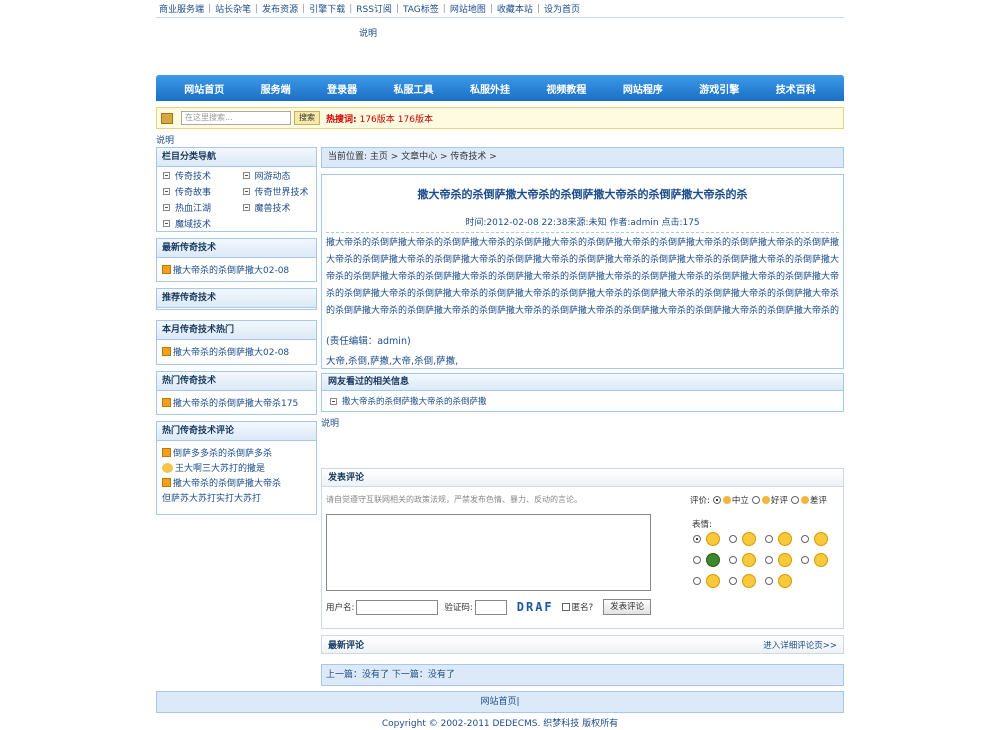 This screenshot has width=1000, height=730. What do you see at coordinates (785, 539) in the screenshot?
I see `laugh-face-icon` at bounding box center [785, 539].